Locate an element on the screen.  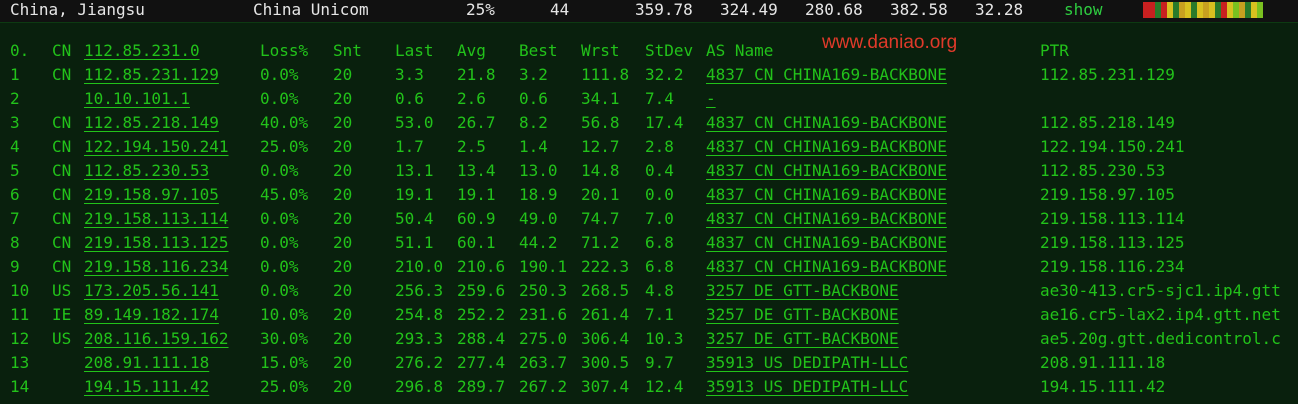
cell-avg: 2.6 is located at coordinates (471, 98).